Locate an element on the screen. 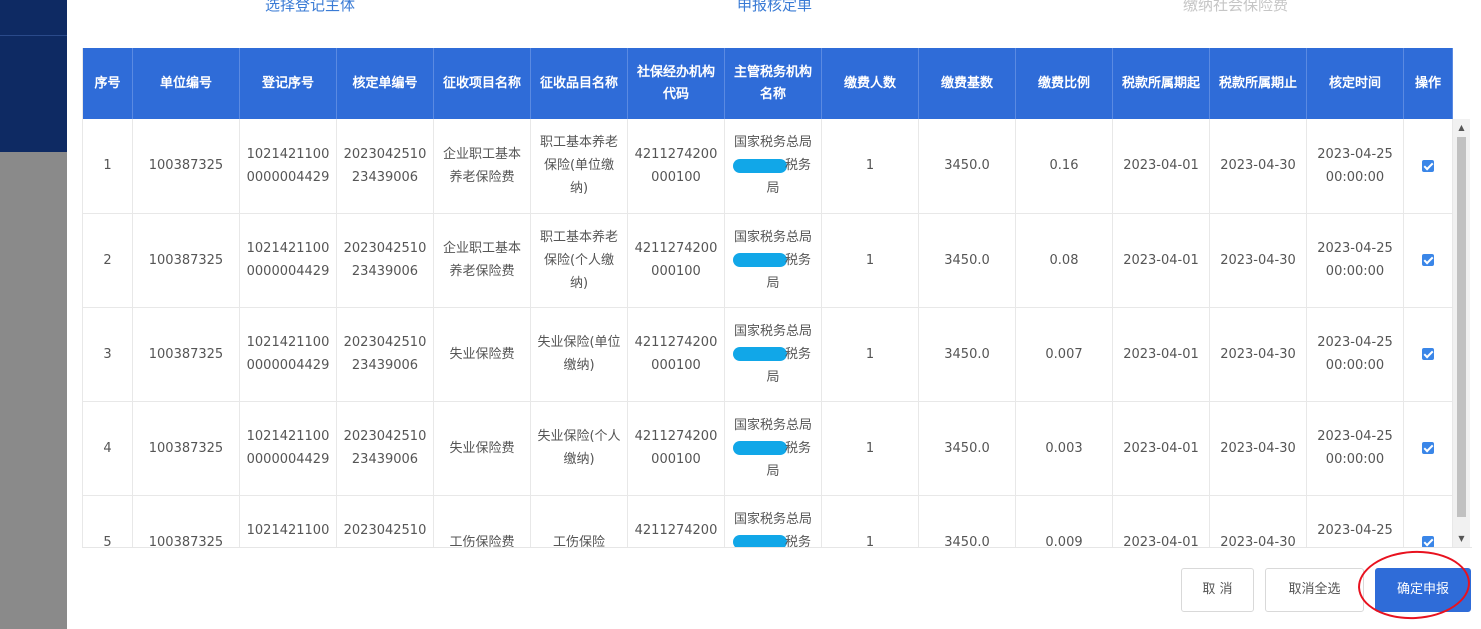 This screenshot has width=1481, height=629. column-header: 单位编号 is located at coordinates (186, 83).